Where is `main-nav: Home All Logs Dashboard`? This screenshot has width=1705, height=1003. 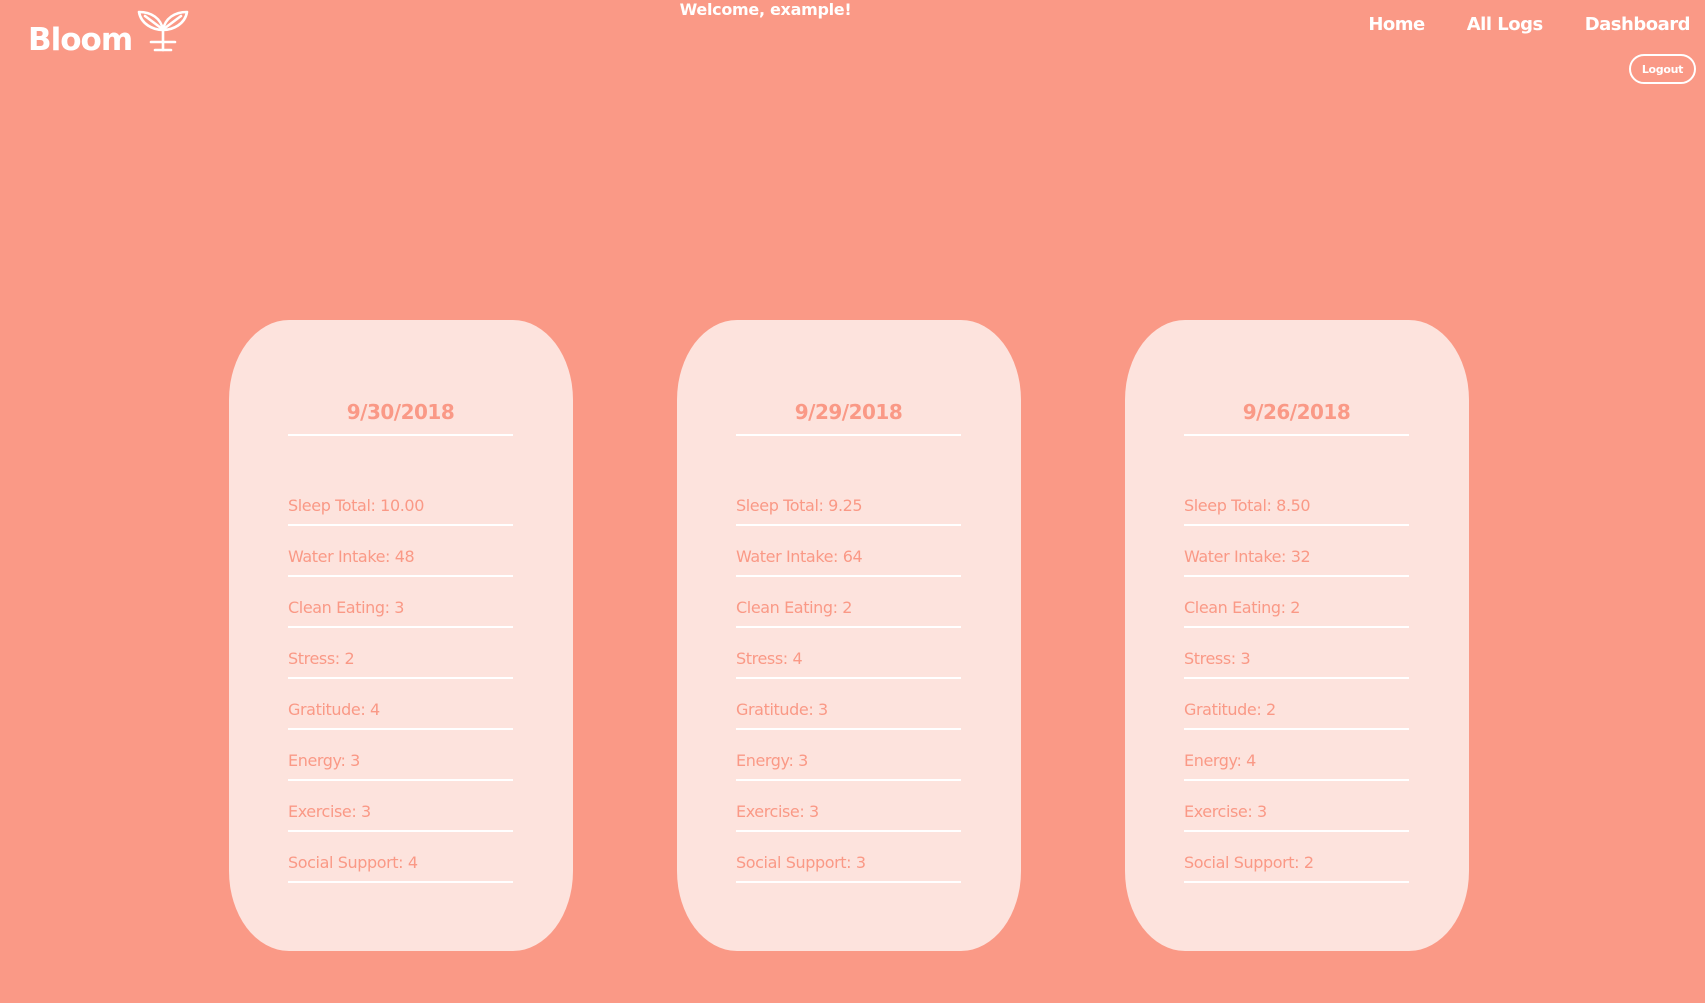
main-nav: Home All Logs Dashboard is located at coordinates (1529, 24).